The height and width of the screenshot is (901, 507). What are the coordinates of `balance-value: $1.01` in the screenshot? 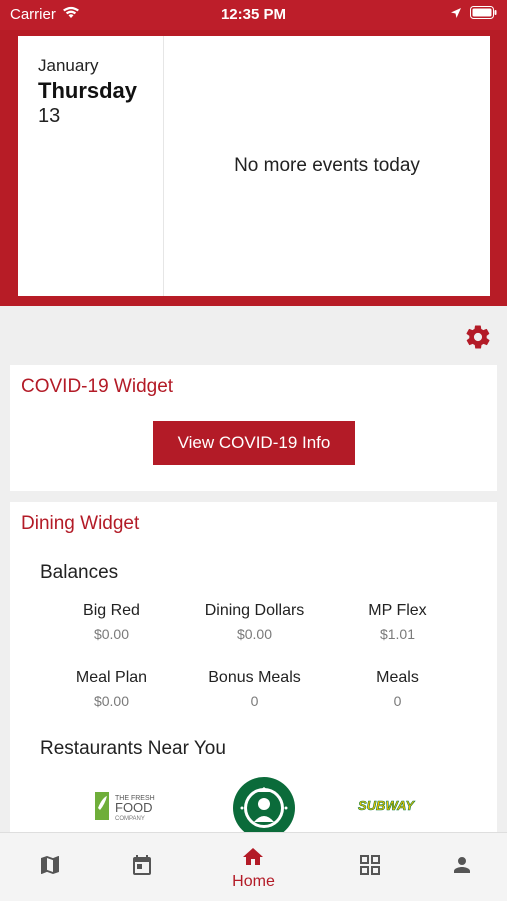 It's located at (397, 634).